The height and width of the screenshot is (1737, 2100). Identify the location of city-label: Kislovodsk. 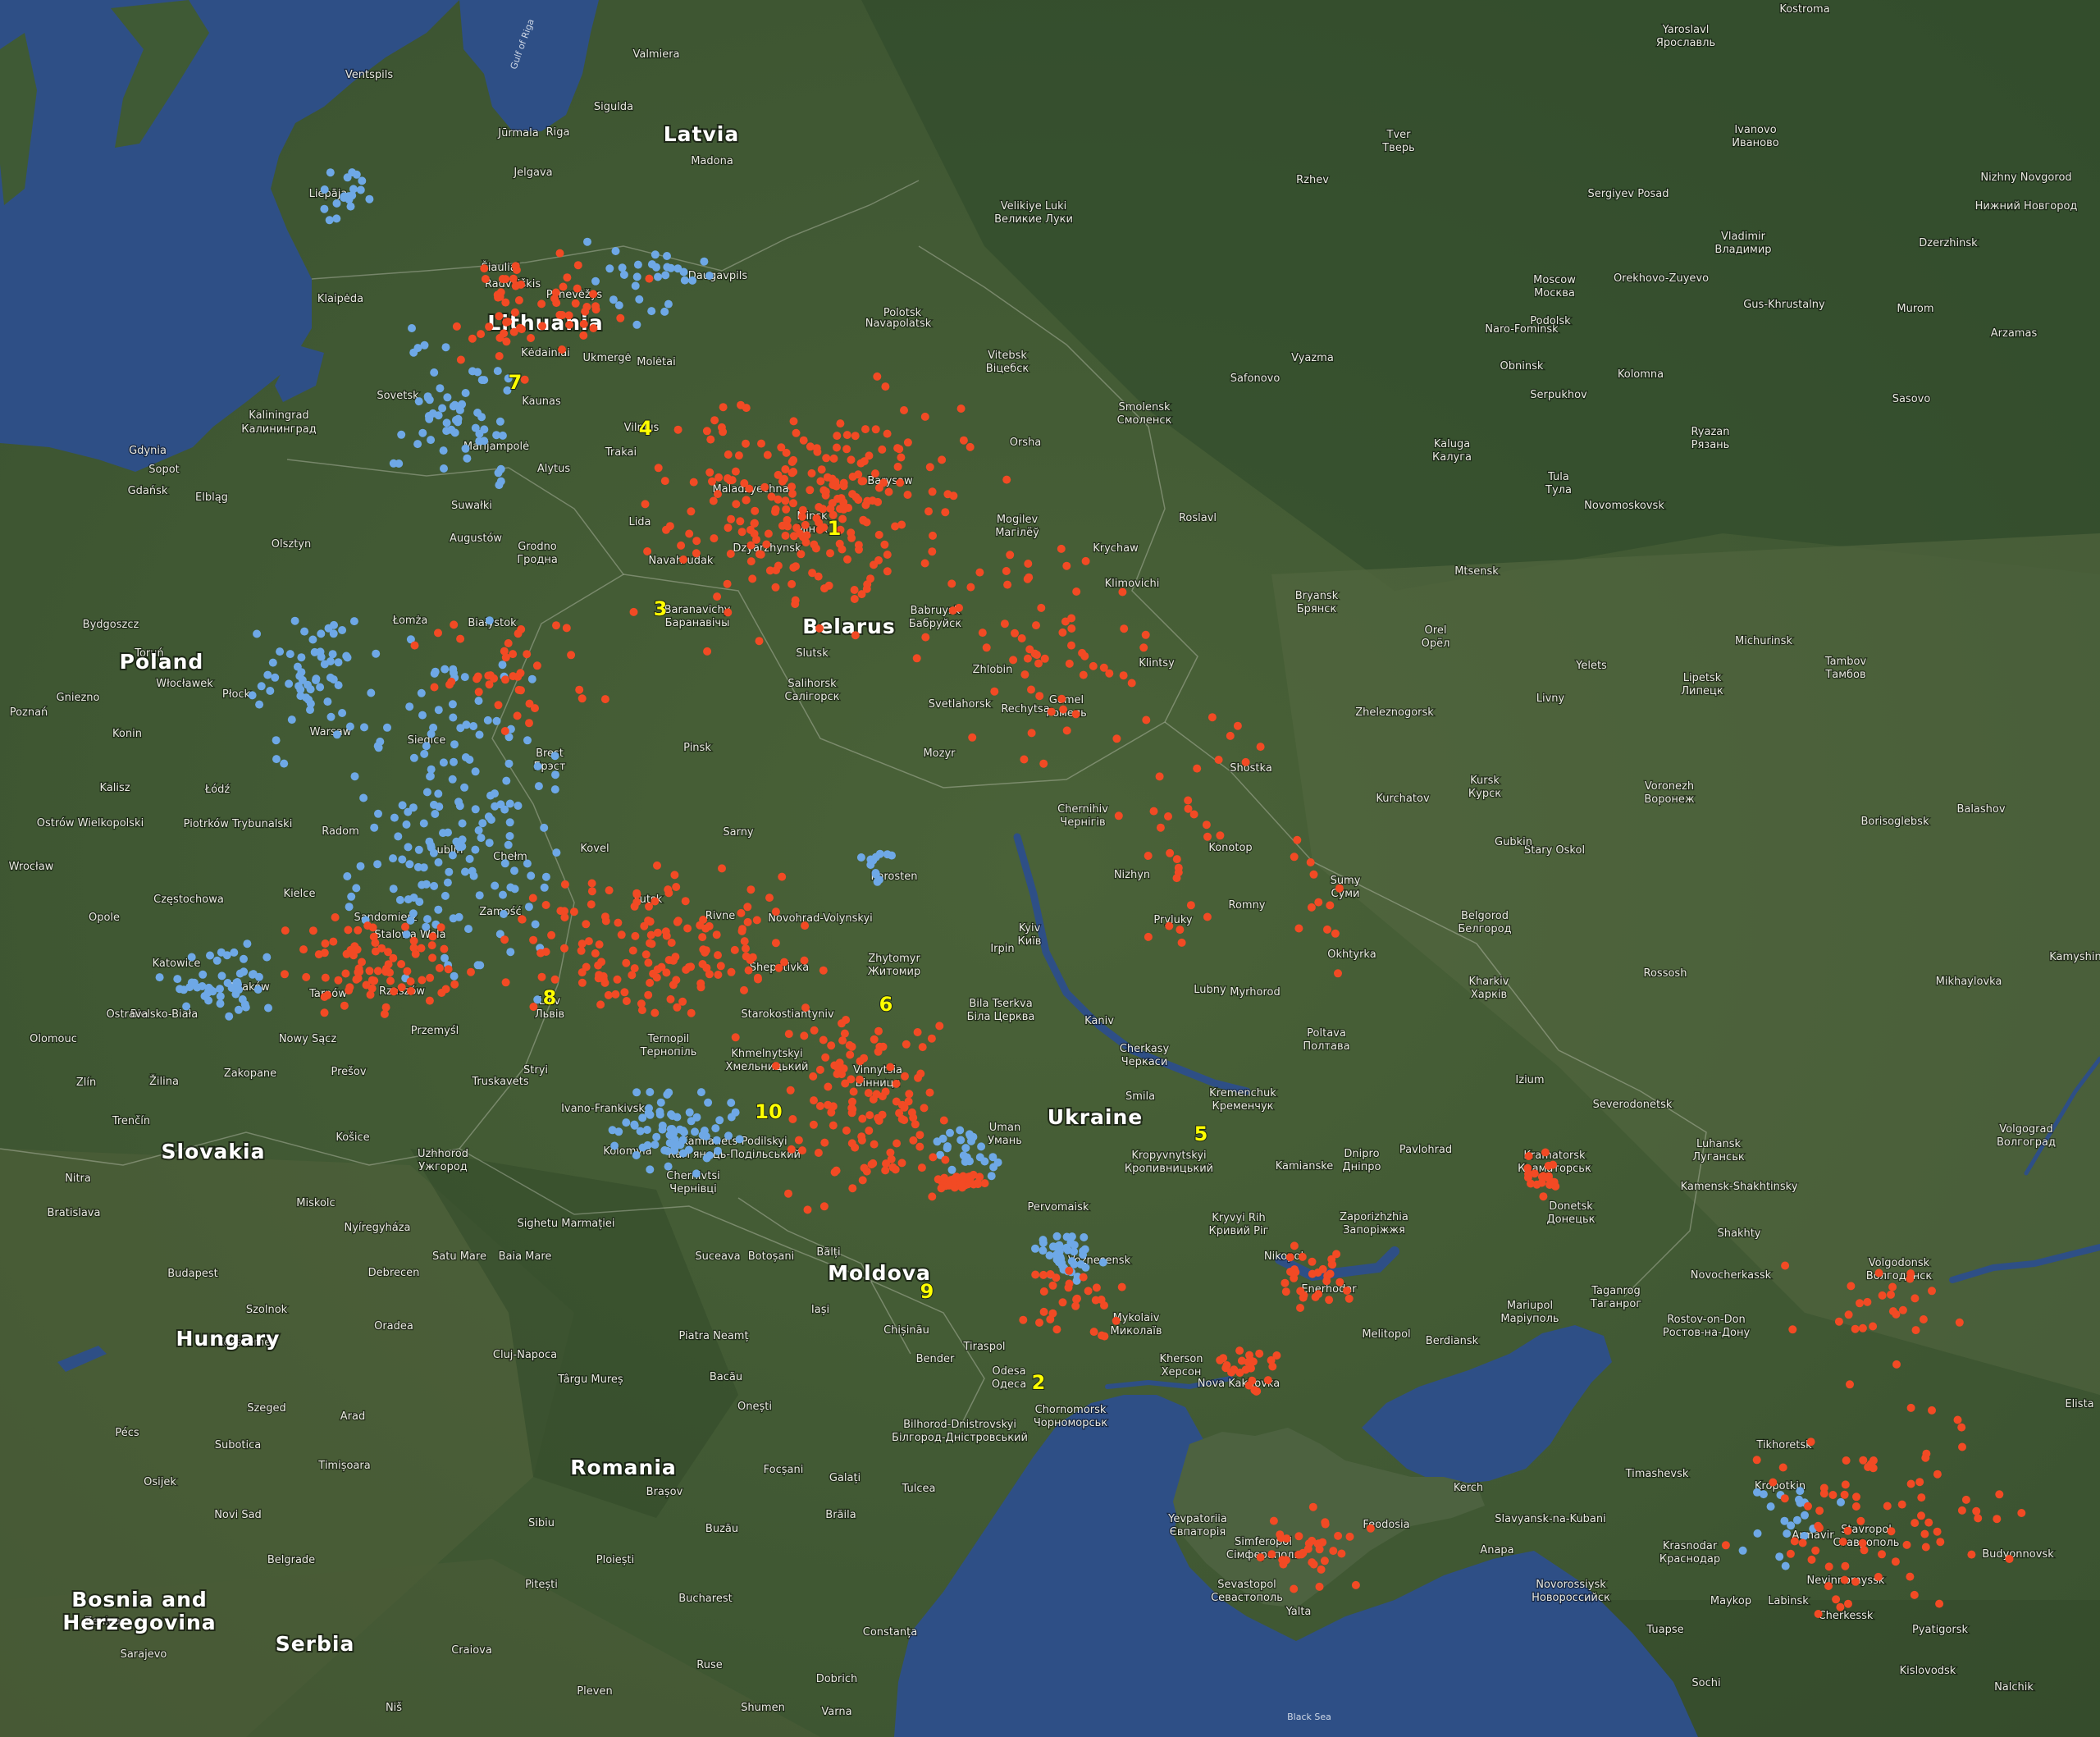
(1928, 1671).